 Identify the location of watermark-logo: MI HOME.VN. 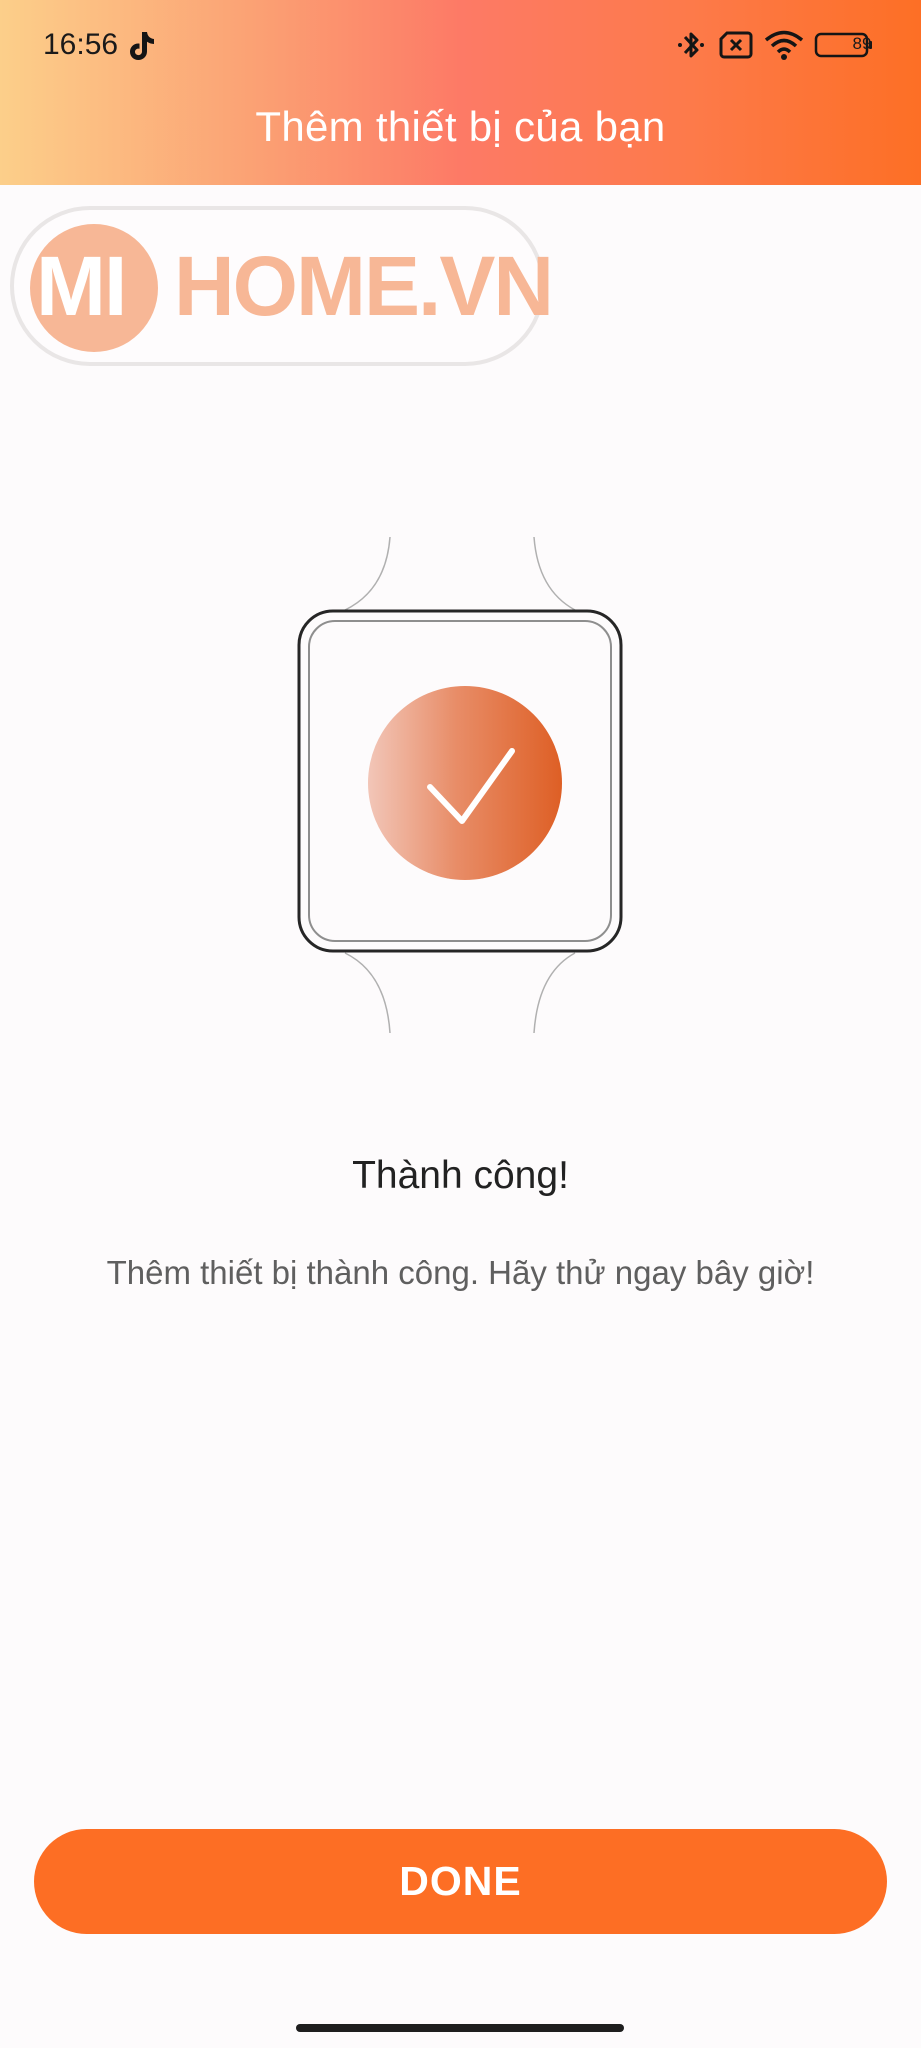
(282, 286).